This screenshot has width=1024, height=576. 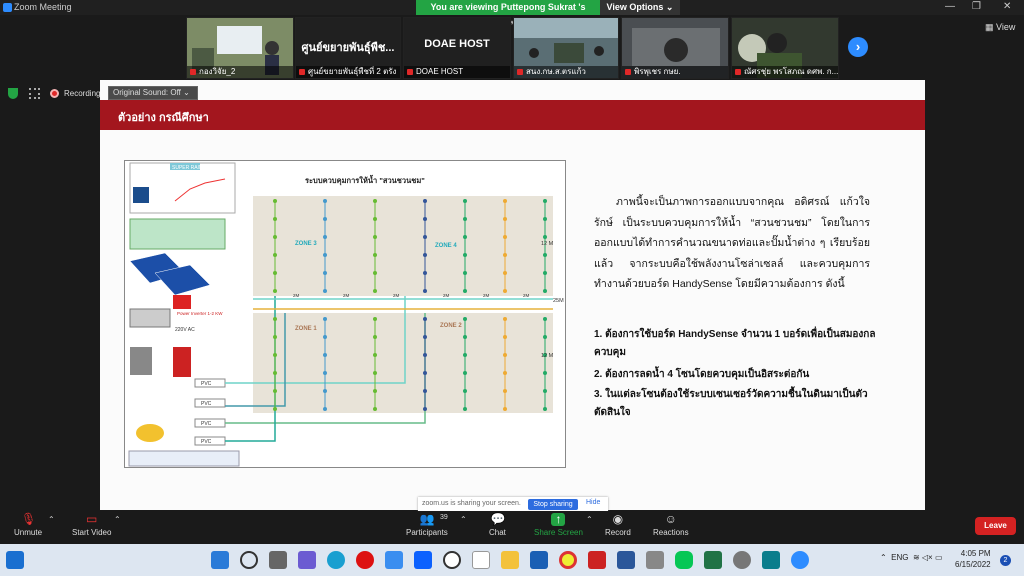 I want to click on search-icon, so click(x=249, y=560).